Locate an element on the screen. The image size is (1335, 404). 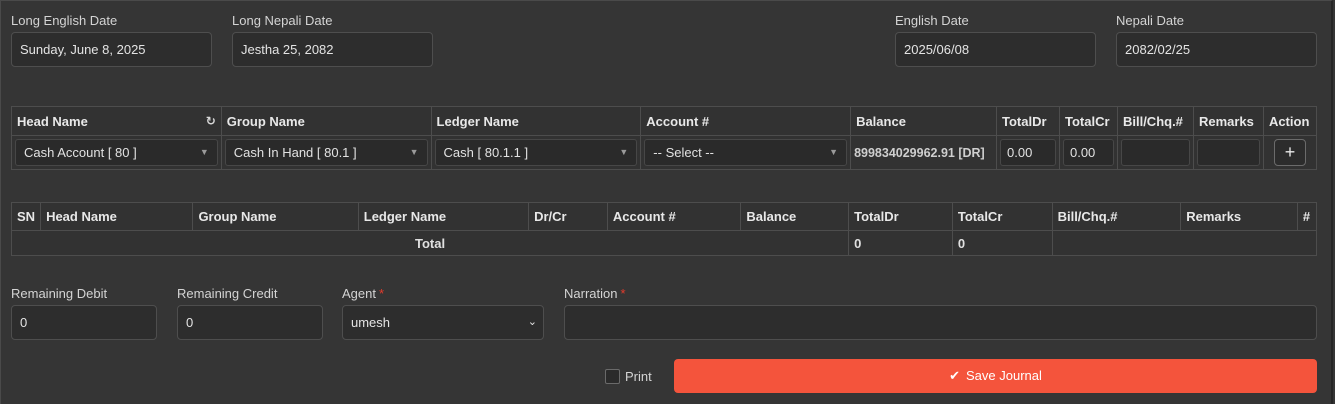
nepali-date-label: Nepali Date is located at coordinates (1150, 20).